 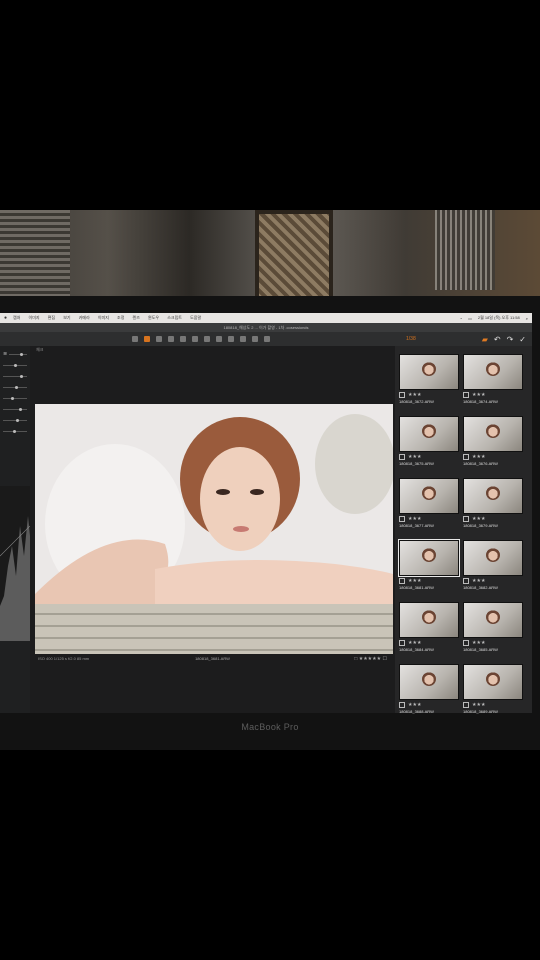 I want to click on shadow-slider, so click(x=15, y=409).